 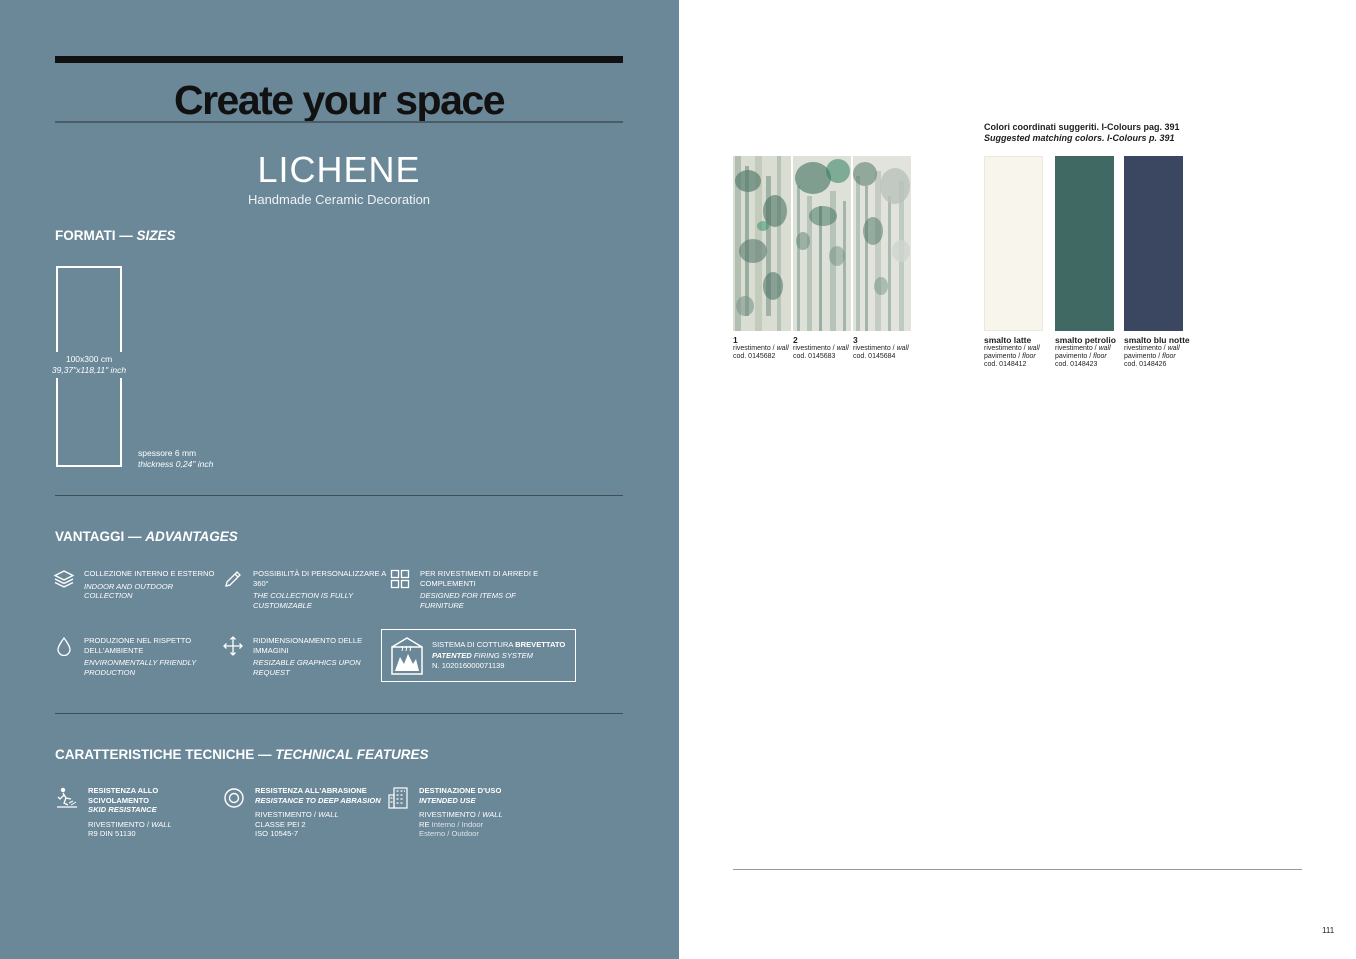 I want to click on advantage-it: PRODUZIONE NEL RISPETTO DELL'AMBIENTE, so click(x=138, y=645).